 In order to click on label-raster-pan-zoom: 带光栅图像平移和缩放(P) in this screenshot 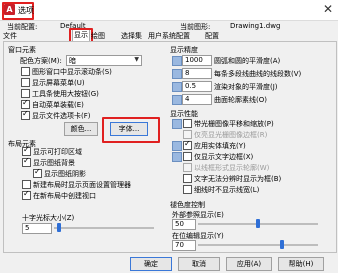, I will do `click(234, 124)`.